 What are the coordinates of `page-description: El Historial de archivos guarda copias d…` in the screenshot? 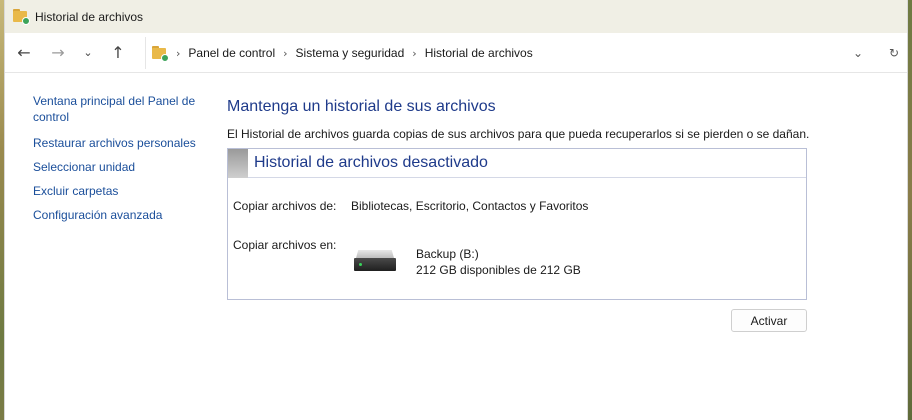 It's located at (518, 134).